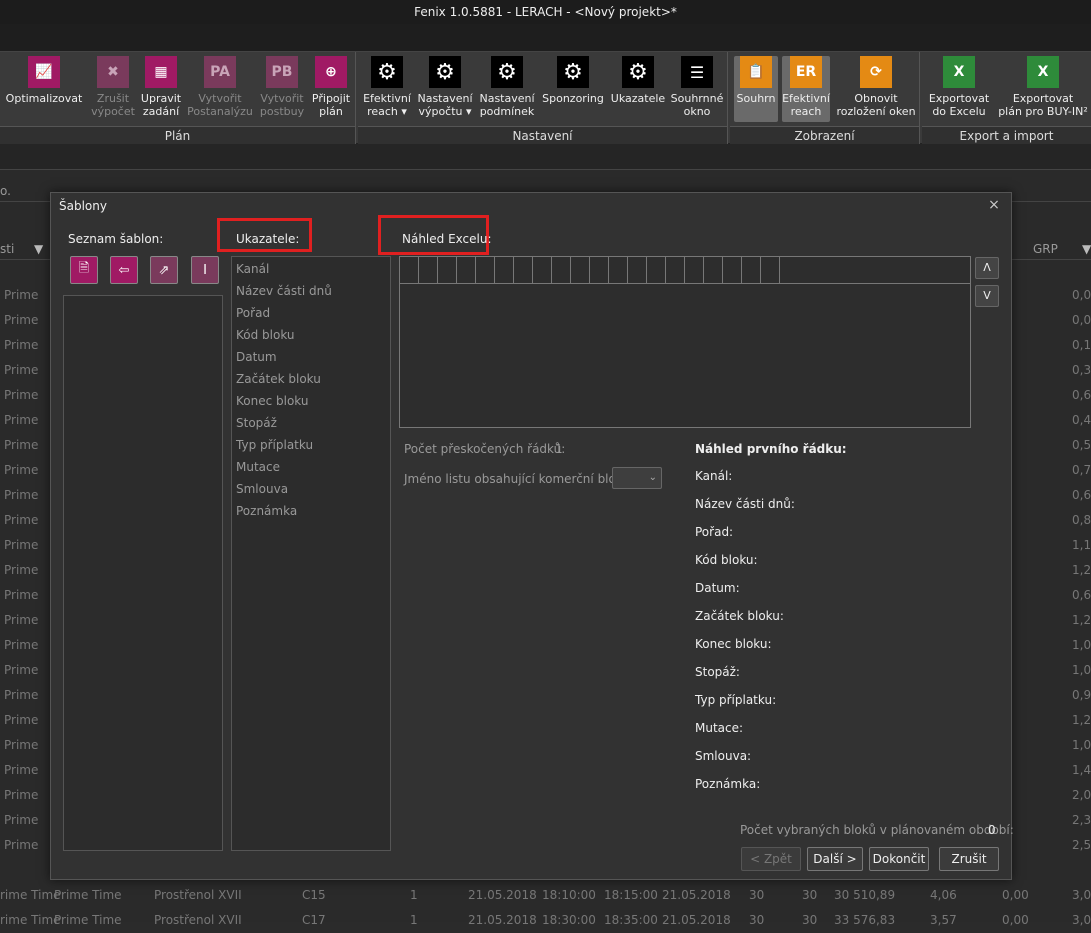 The image size is (1091, 933). I want to click on attach-file-icon: ⊕, so click(331, 72).